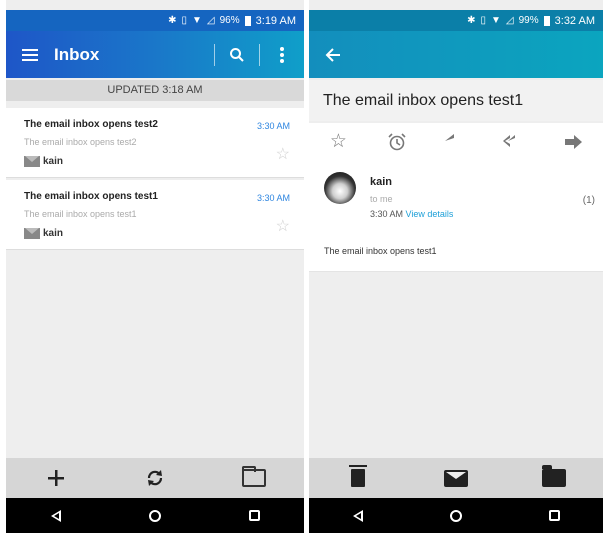 This screenshot has height=533, width=603. I want to click on app-bar, so click(456, 54).